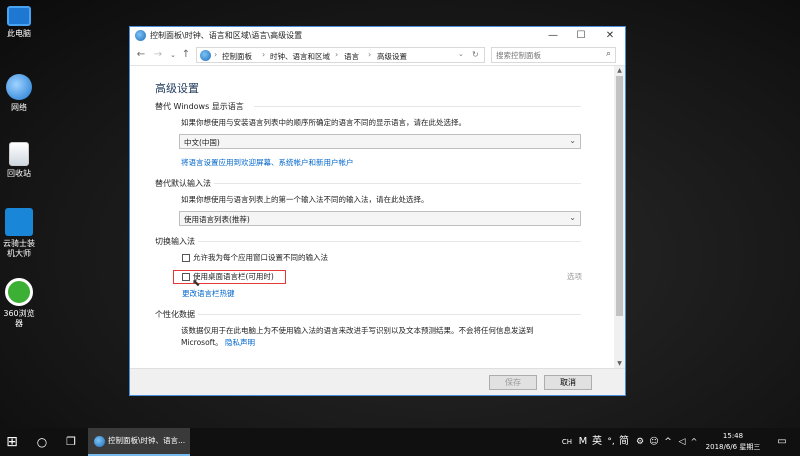  What do you see at coordinates (175, 241) in the screenshot?
I see `section-title-switch-input: 切换输入法` at bounding box center [175, 241].